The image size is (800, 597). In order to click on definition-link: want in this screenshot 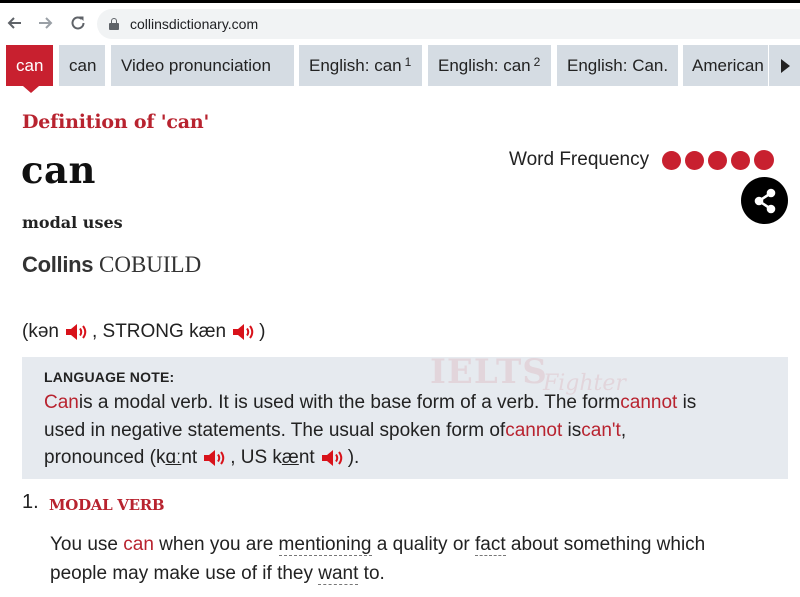, I will do `click(338, 574)`.